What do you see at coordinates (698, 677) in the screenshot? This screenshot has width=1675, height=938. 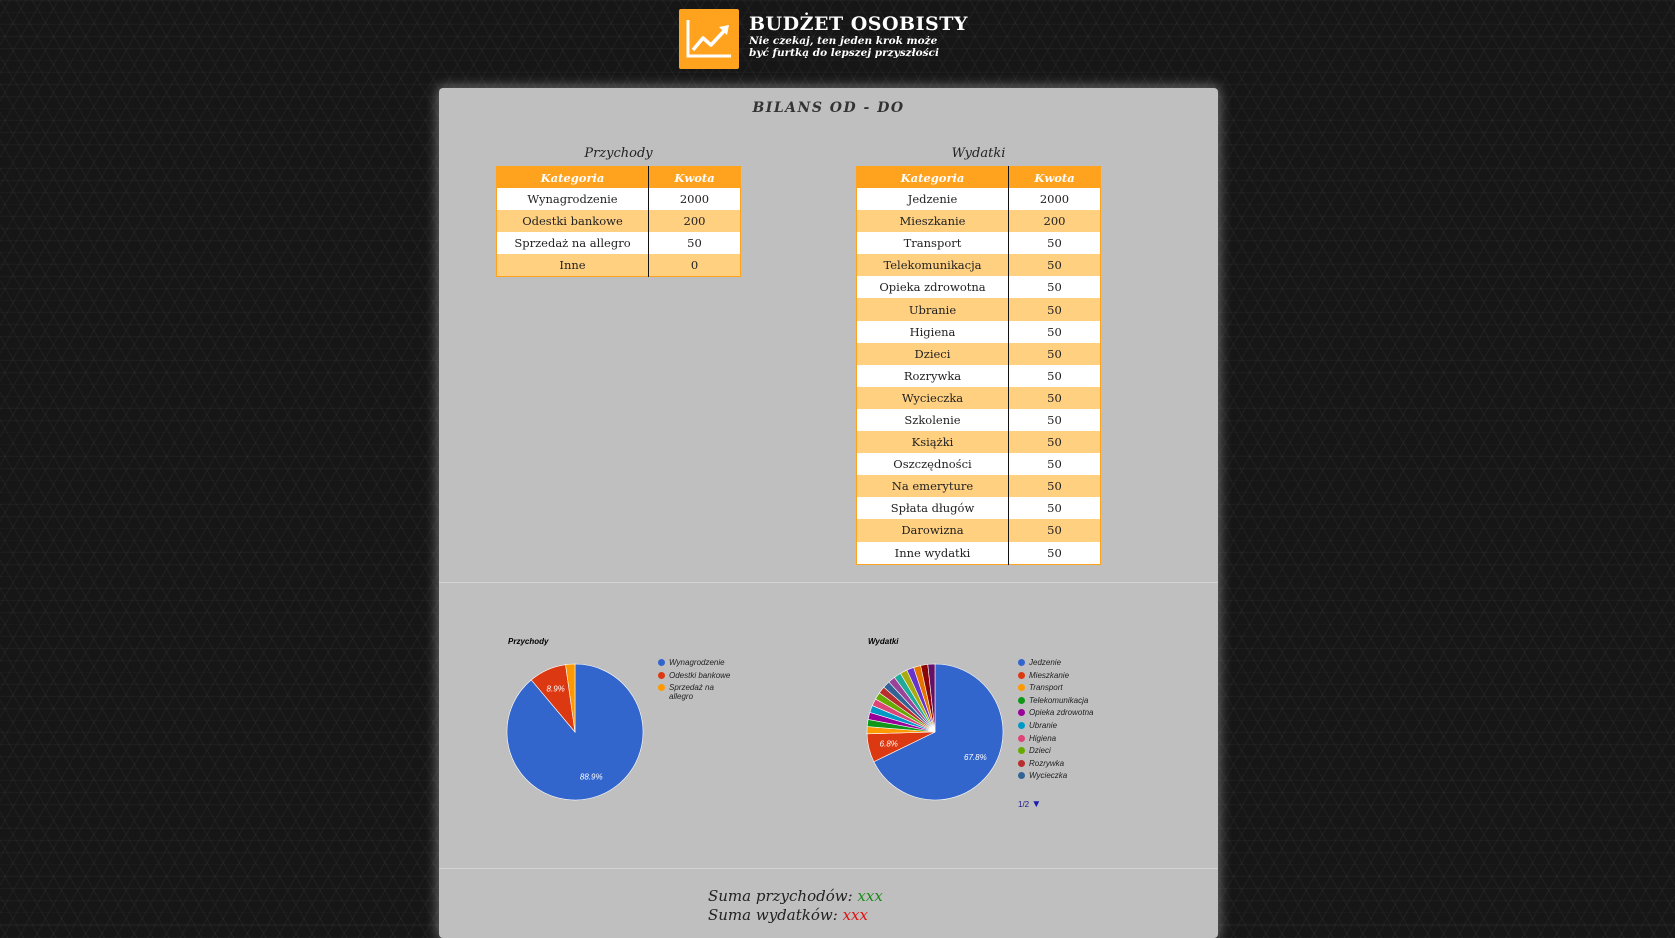 I see `legend-item: Odestki bankowe` at bounding box center [698, 677].